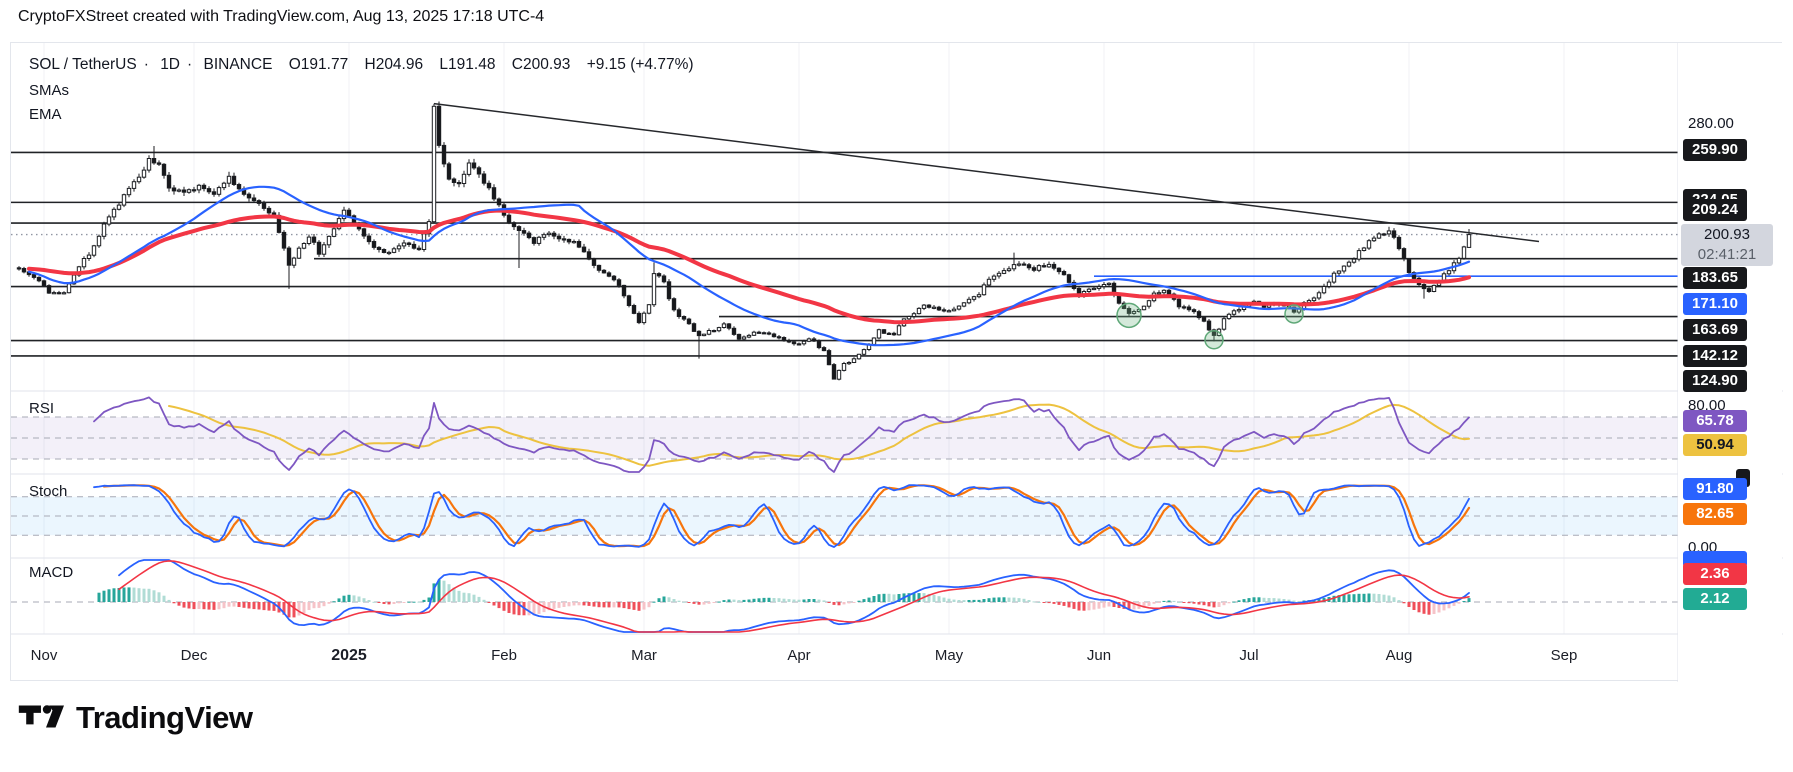 The height and width of the screenshot is (772, 1793). I want to click on time-label-nov: Nov, so click(44, 655).